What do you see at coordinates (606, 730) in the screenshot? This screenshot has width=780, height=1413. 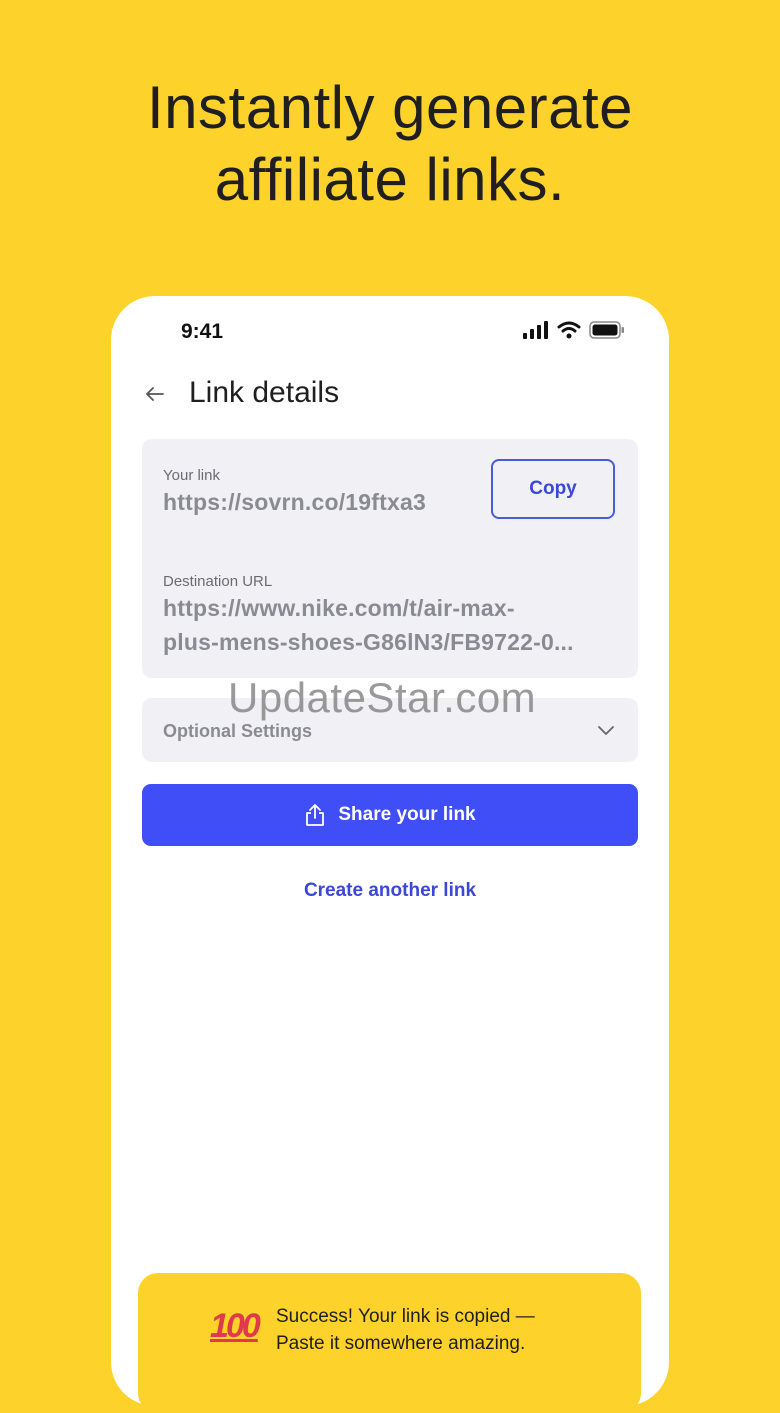 I see `chevron-down-icon` at bounding box center [606, 730].